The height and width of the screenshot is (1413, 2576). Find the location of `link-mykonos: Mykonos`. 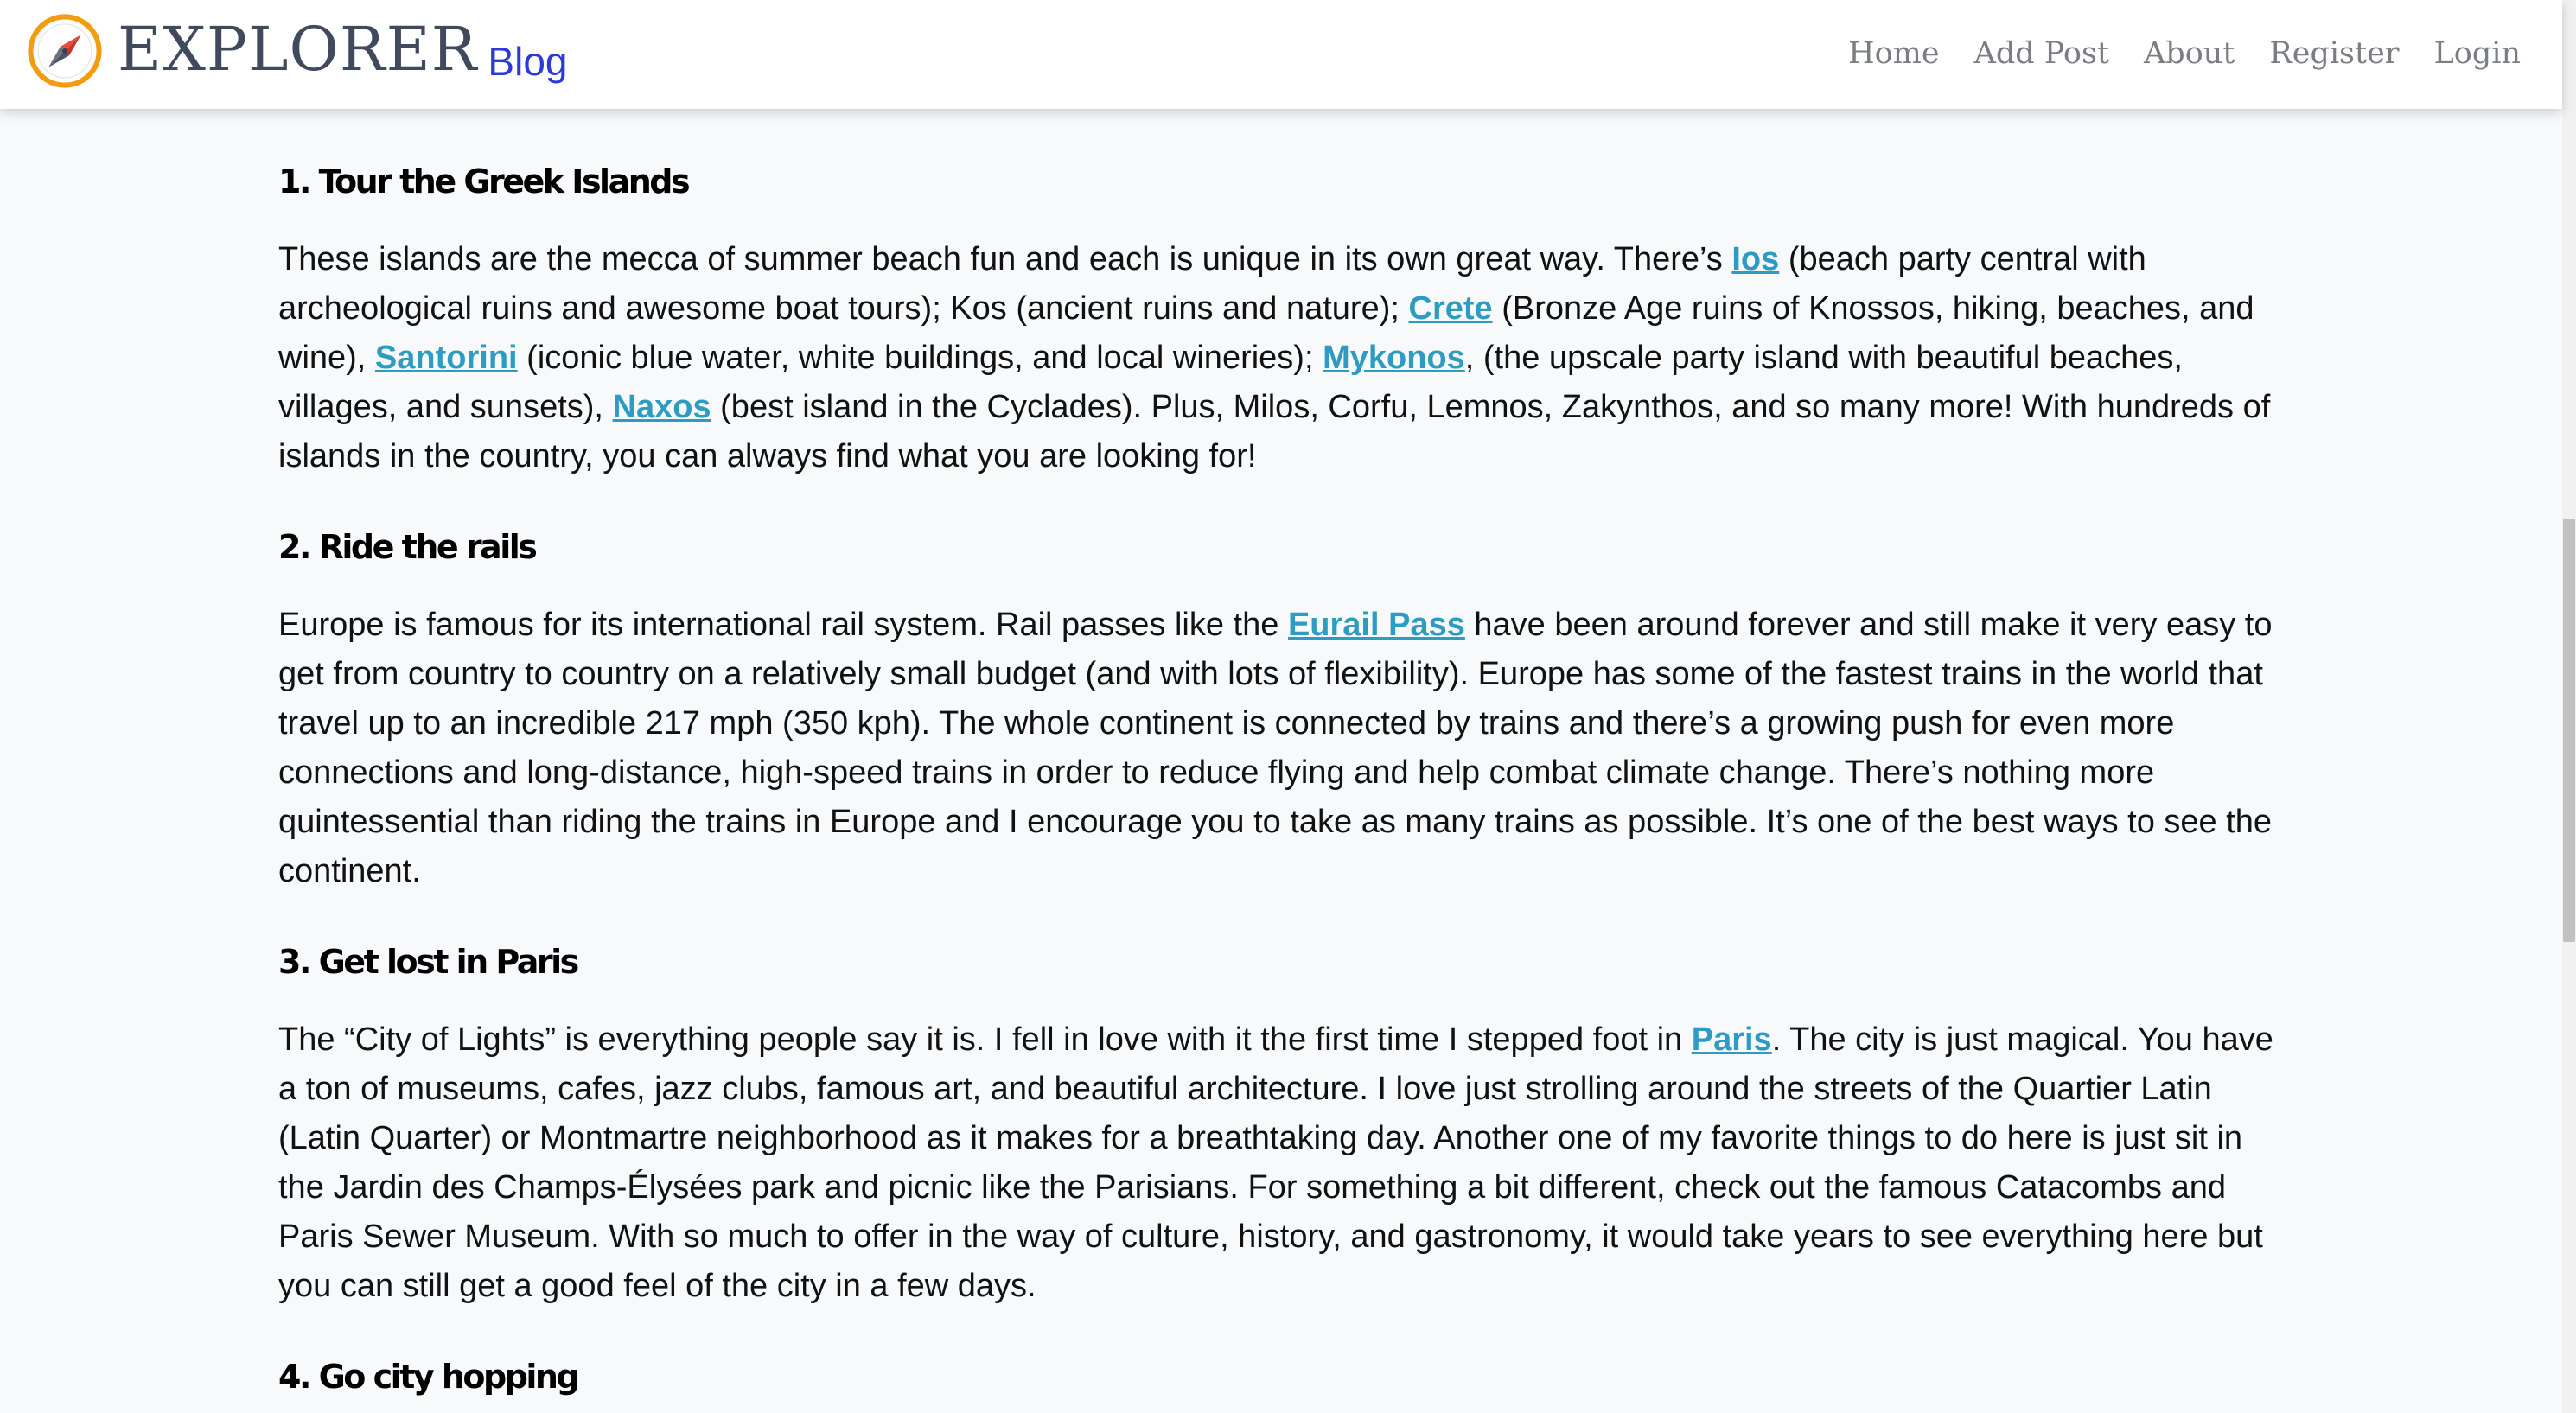

link-mykonos: Mykonos is located at coordinates (1394, 358).